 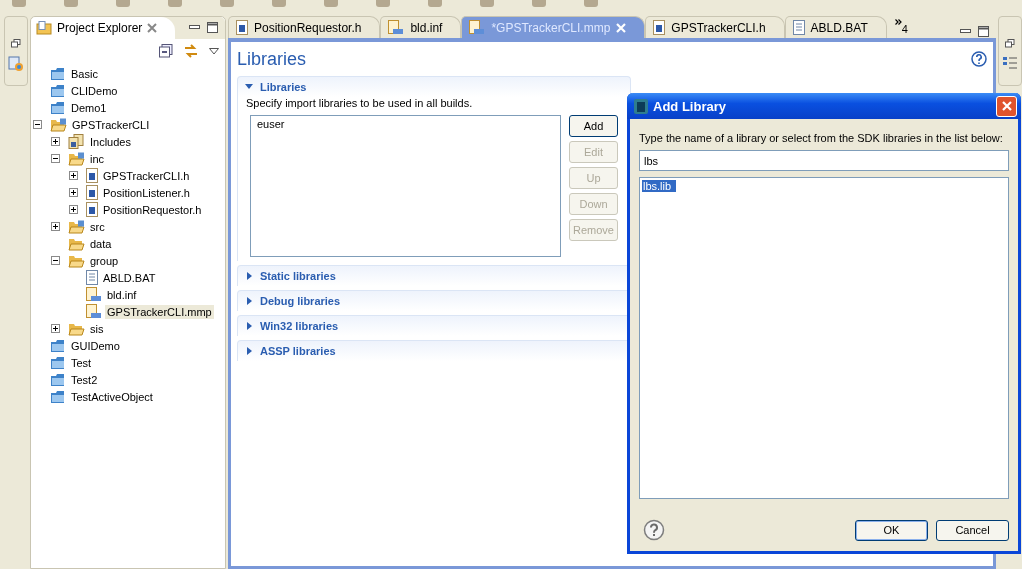 What do you see at coordinates (898, 22) in the screenshot?
I see `chevrons-icon` at bounding box center [898, 22].